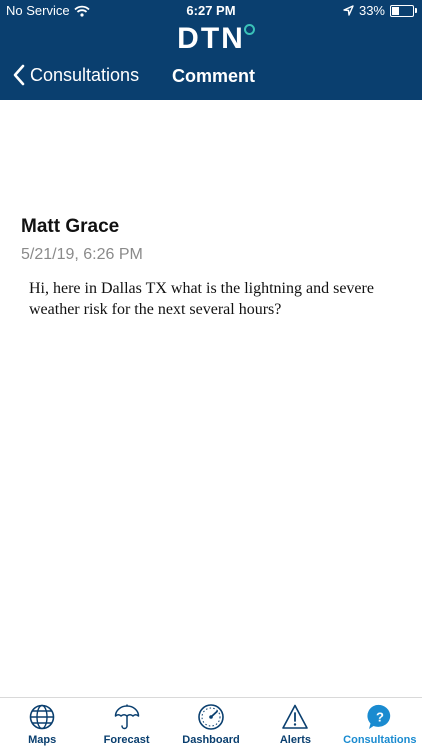  What do you see at coordinates (249, 29) in the screenshot?
I see `logo-dot` at bounding box center [249, 29].